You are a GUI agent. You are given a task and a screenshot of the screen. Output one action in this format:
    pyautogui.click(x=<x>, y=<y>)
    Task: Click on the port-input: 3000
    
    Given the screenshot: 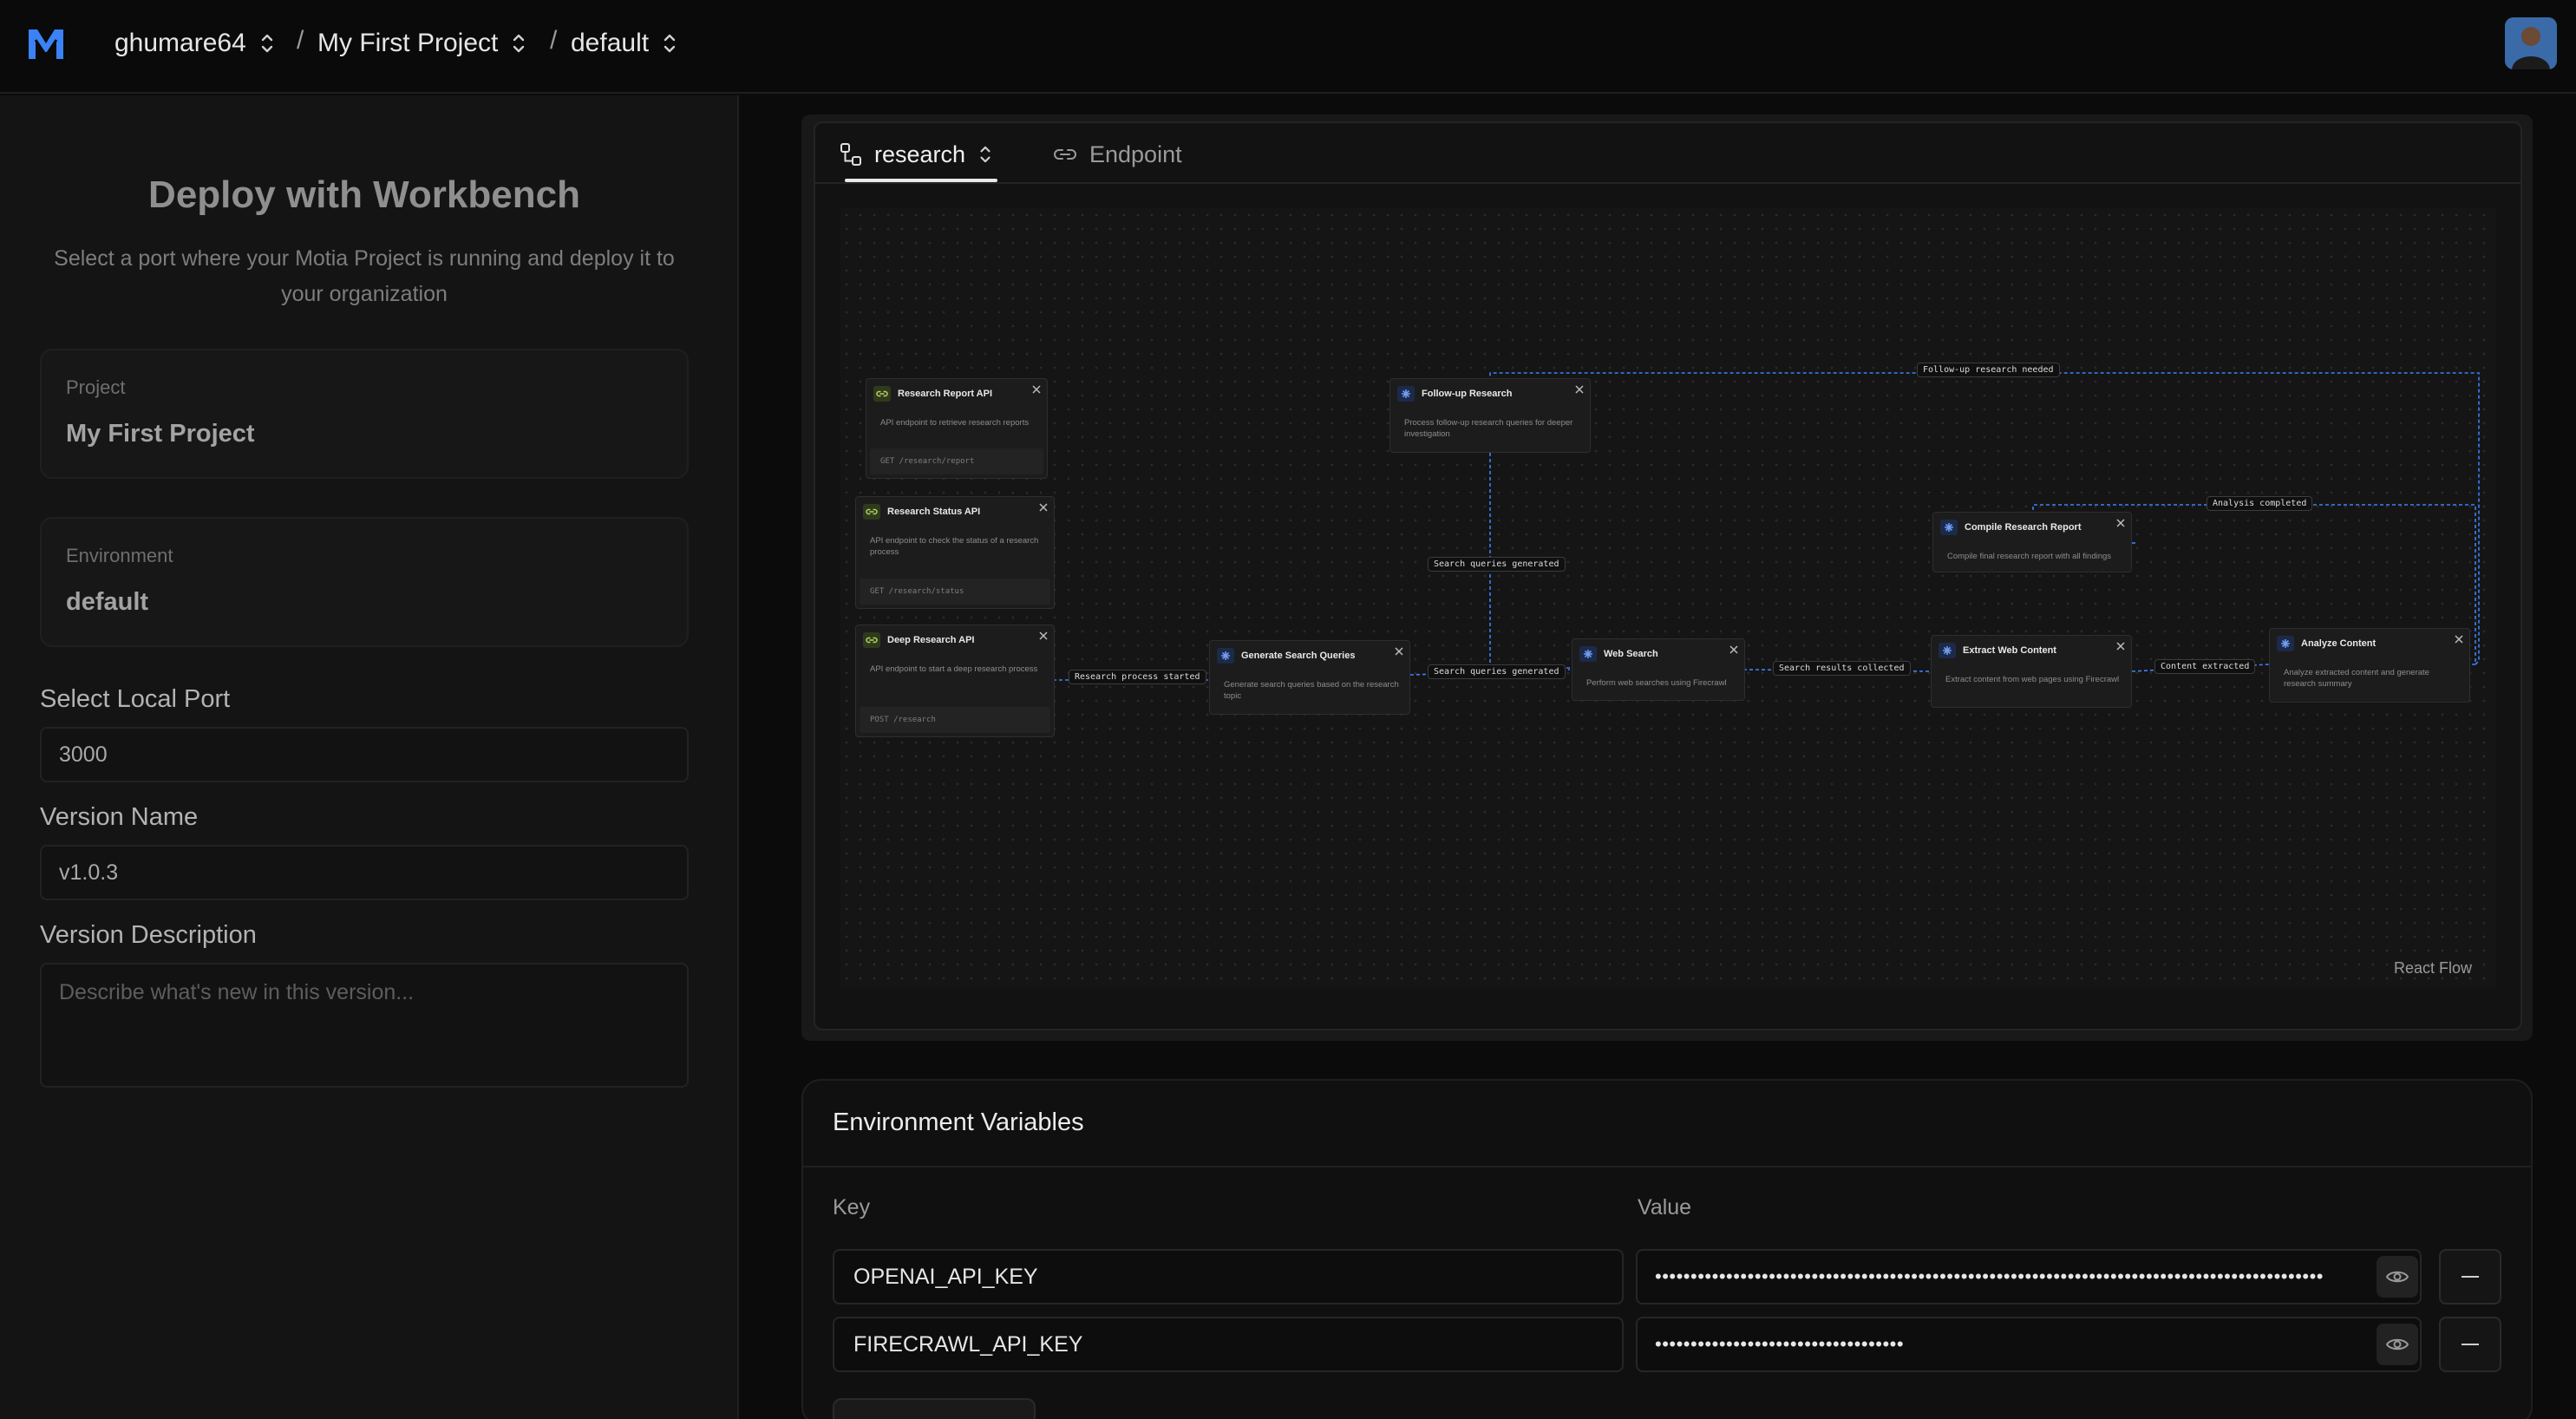 What is the action you would take?
    pyautogui.click(x=364, y=754)
    